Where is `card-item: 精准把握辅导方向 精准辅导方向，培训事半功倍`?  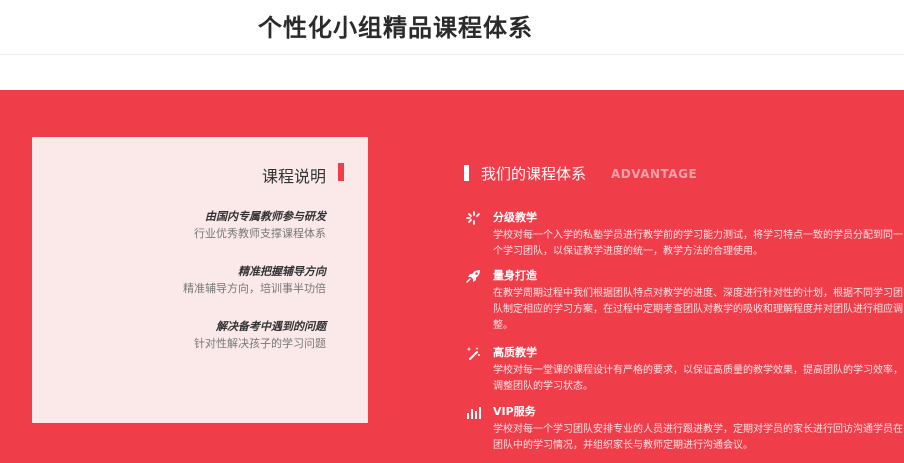 card-item: 精准把握辅导方向 精准辅导方向，培训事半功倍 is located at coordinates (254, 280).